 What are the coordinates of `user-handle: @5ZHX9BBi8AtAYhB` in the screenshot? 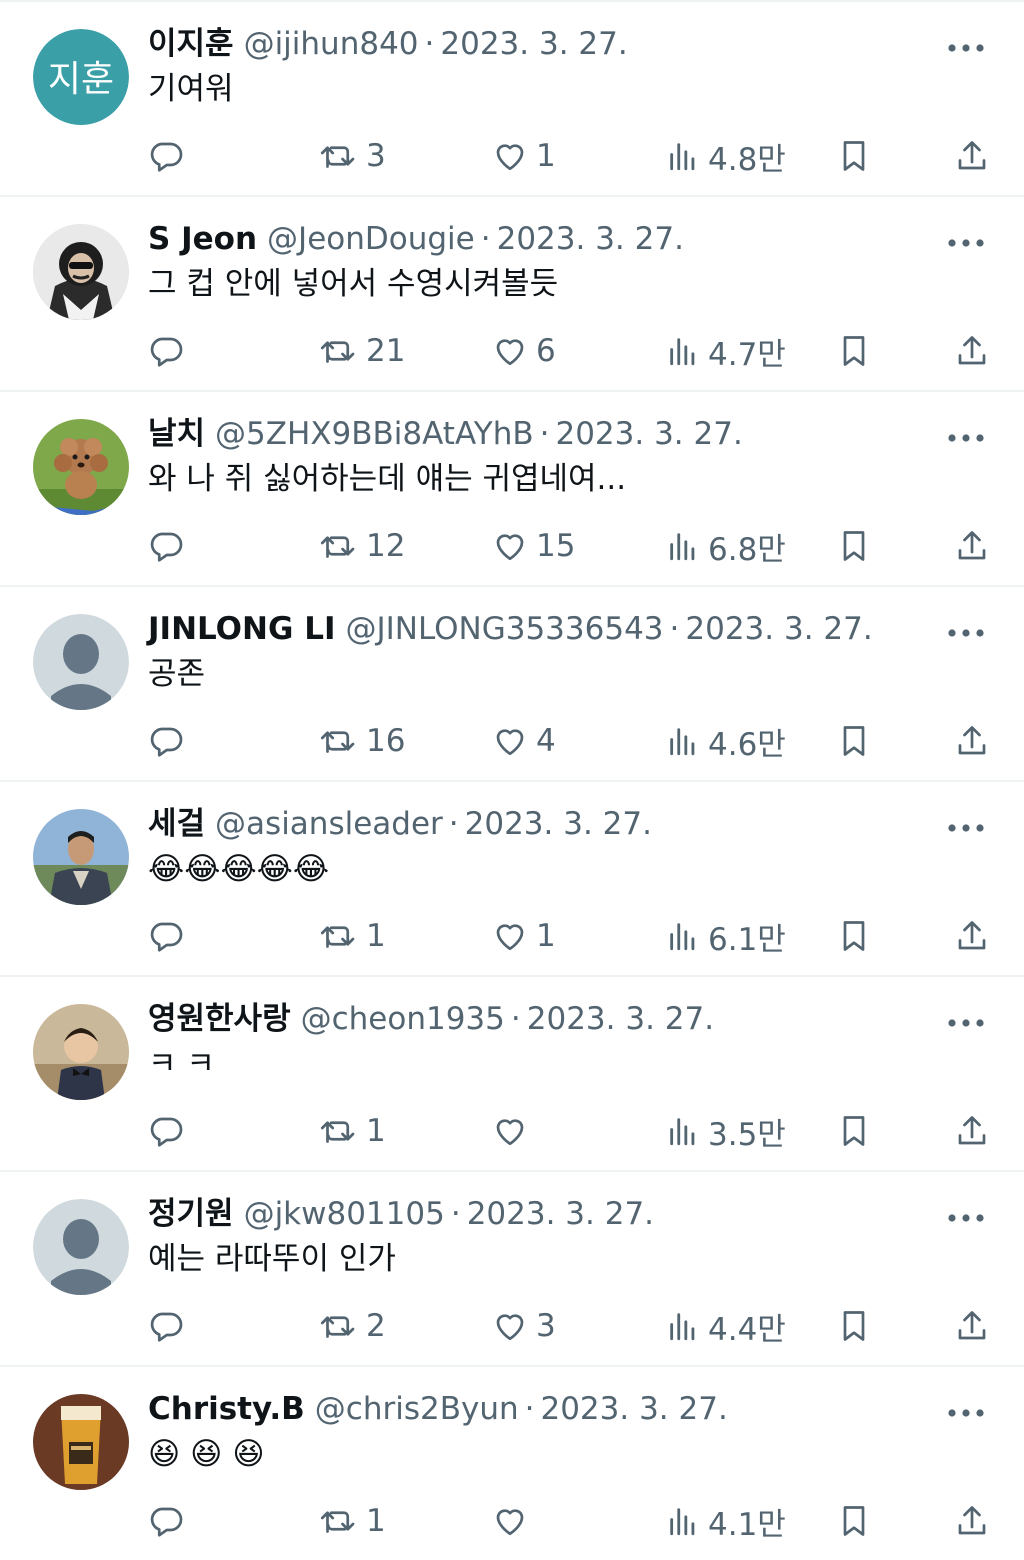 It's located at (374, 434).